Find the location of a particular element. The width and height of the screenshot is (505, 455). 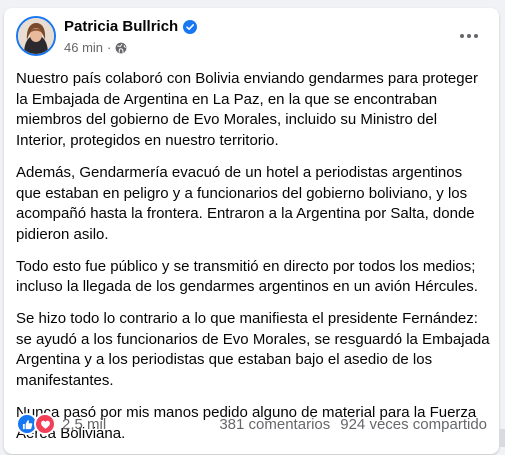

comments-count: 381 comentarios is located at coordinates (274, 424).